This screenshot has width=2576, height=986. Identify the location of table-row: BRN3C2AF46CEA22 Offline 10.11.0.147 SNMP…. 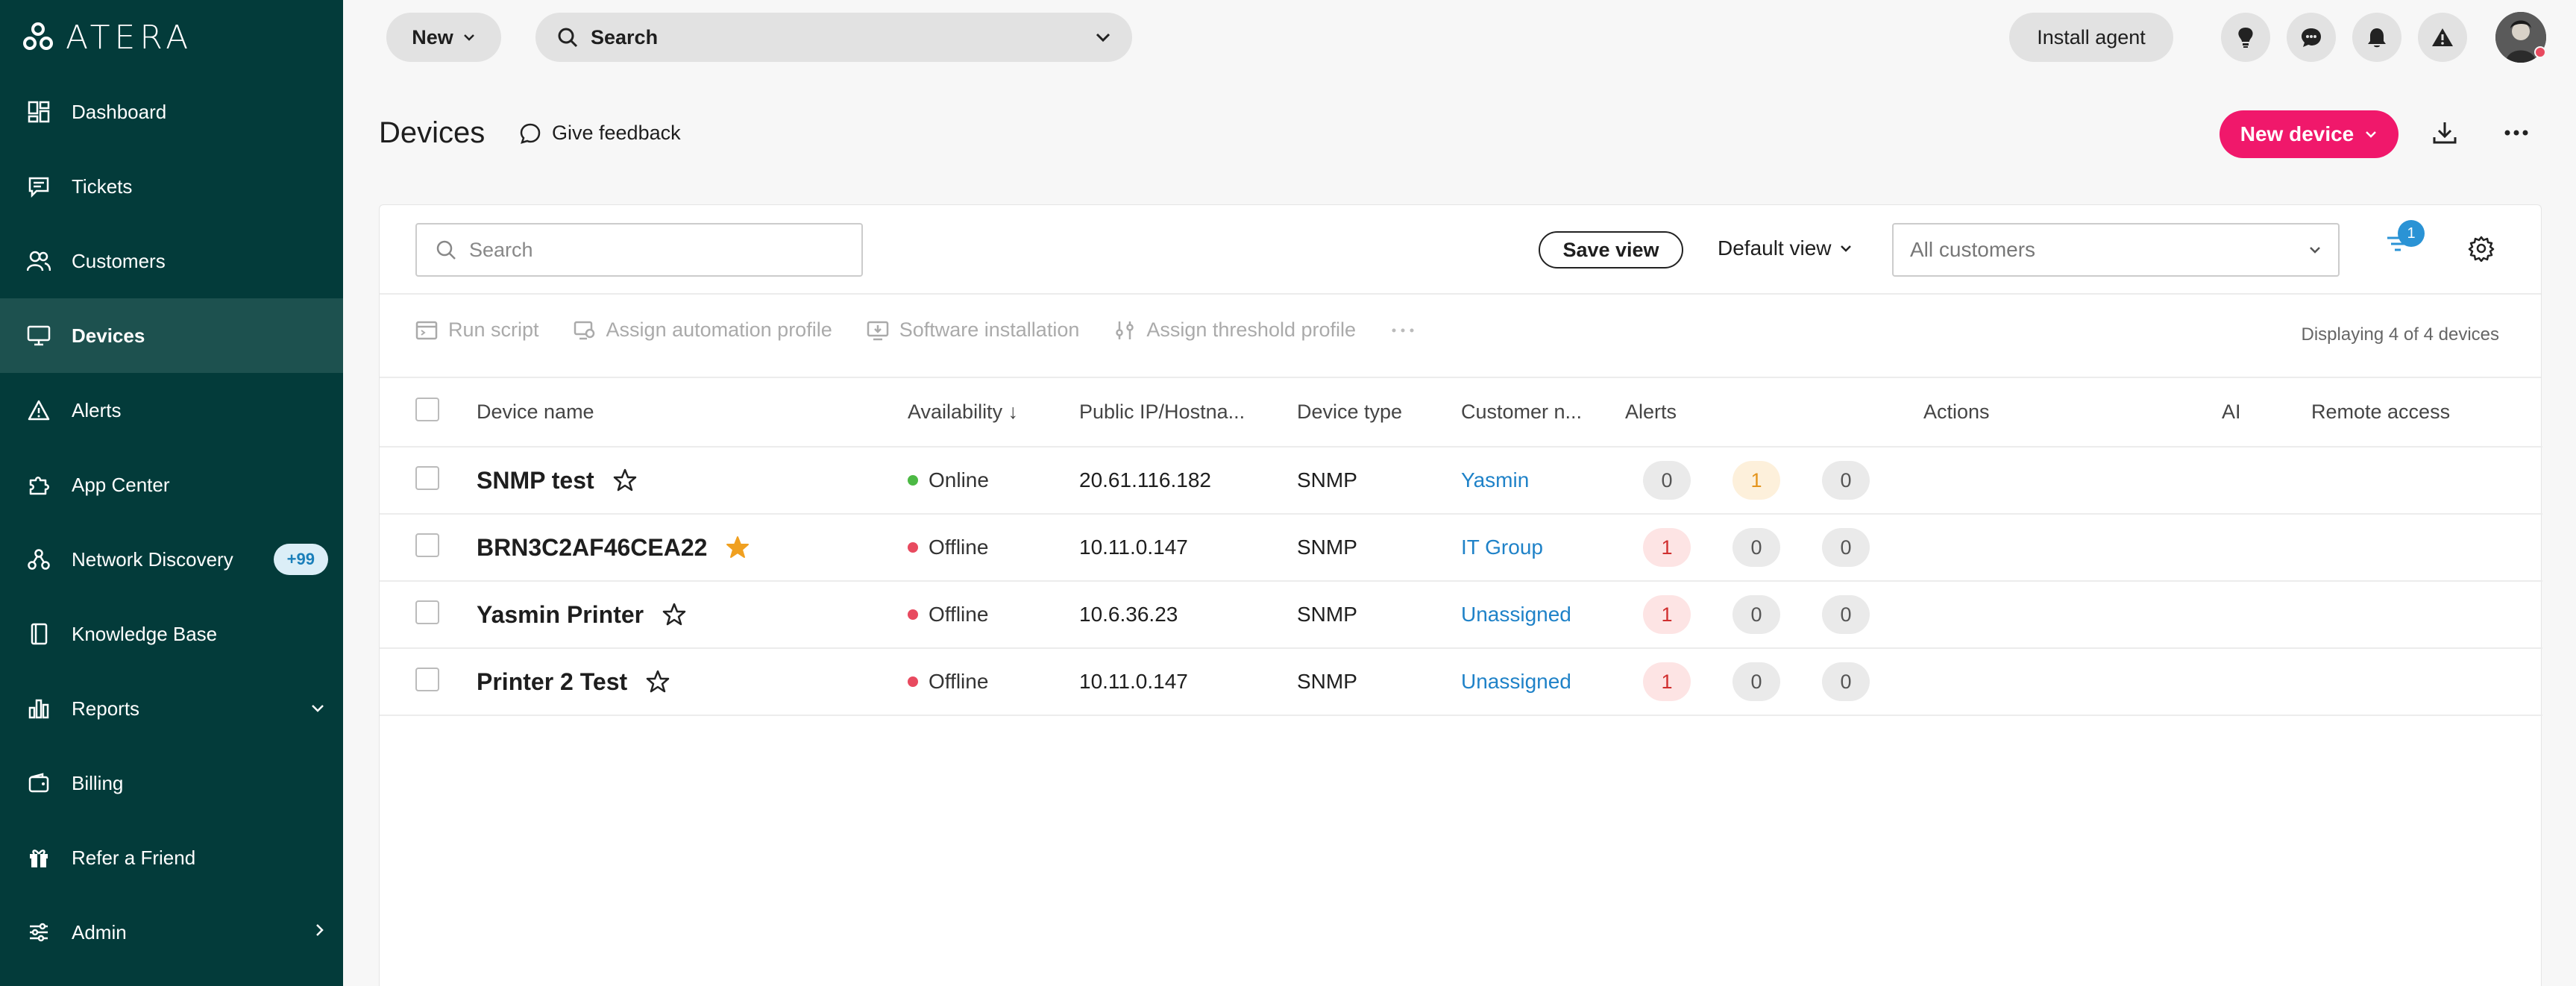
(1461, 548).